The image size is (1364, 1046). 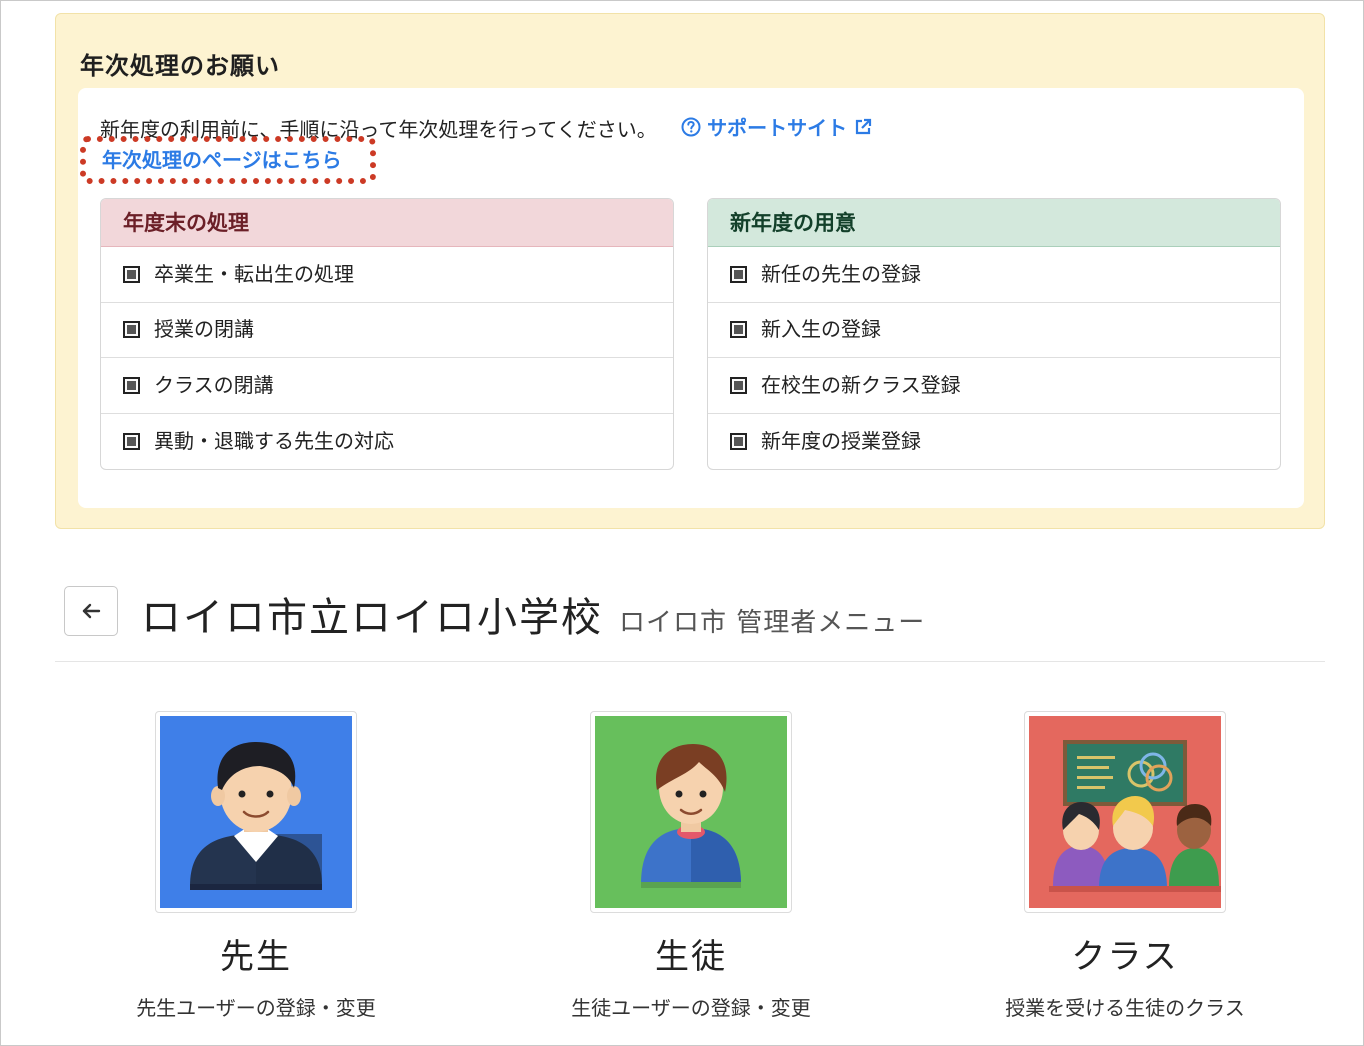 I want to click on class-menu-card: クラス 授業を受ける生徒のクラス, so click(x=1125, y=866).